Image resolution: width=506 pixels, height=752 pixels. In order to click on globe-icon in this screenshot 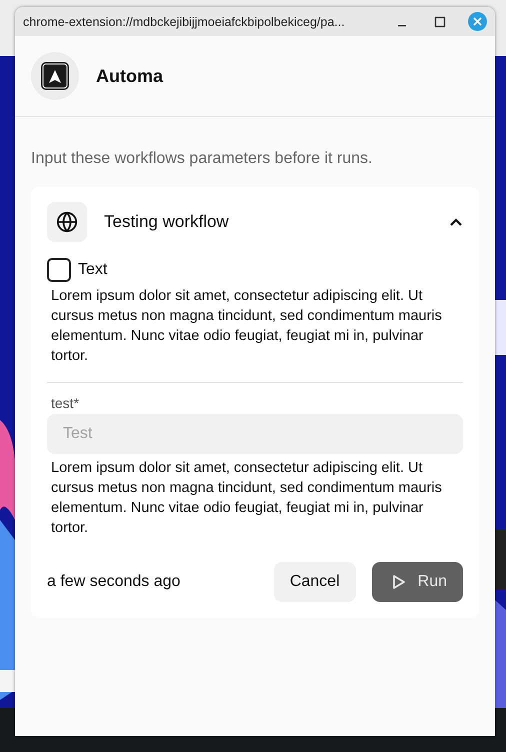, I will do `click(67, 222)`.